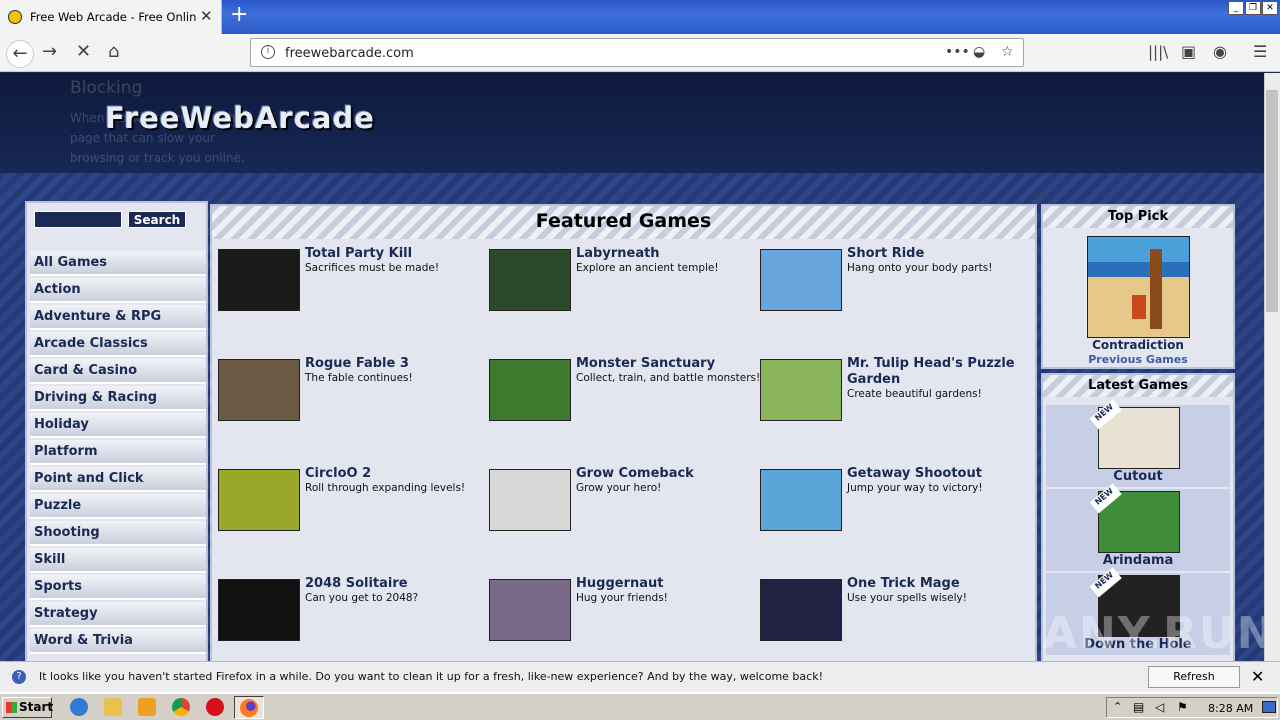 The height and width of the screenshot is (720, 1280). I want to click on game-title: Labyrneath, so click(671, 254).